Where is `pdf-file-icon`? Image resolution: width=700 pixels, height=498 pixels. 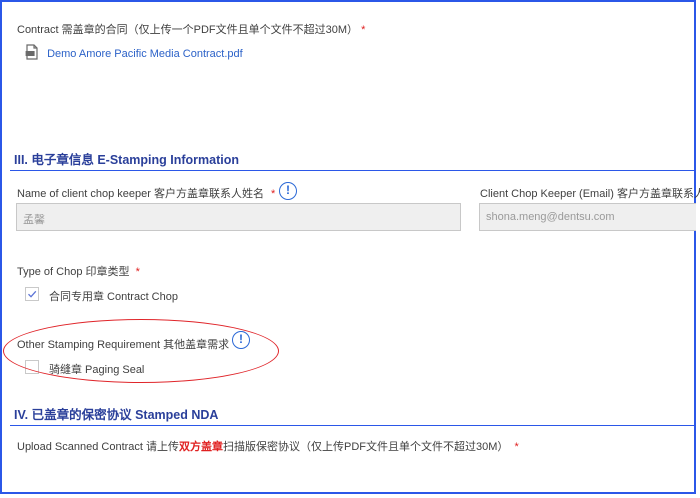 pdf-file-icon is located at coordinates (32, 53).